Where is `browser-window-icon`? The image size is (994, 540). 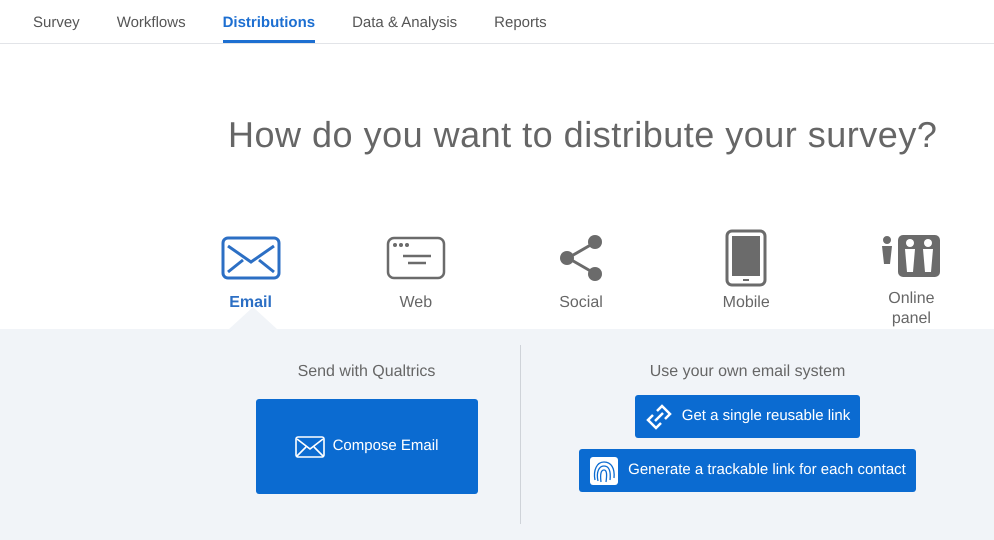
browser-window-icon is located at coordinates (416, 258).